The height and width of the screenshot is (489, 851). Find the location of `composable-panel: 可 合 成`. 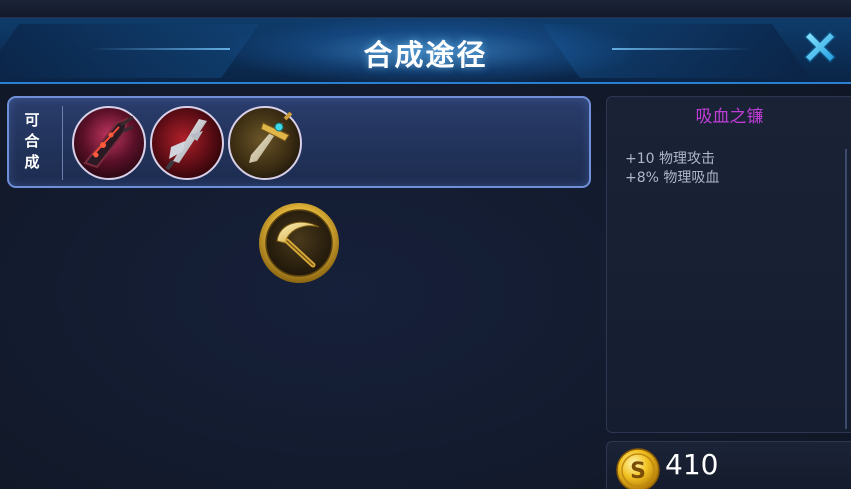

composable-panel: 可 合 成 is located at coordinates (299, 142).